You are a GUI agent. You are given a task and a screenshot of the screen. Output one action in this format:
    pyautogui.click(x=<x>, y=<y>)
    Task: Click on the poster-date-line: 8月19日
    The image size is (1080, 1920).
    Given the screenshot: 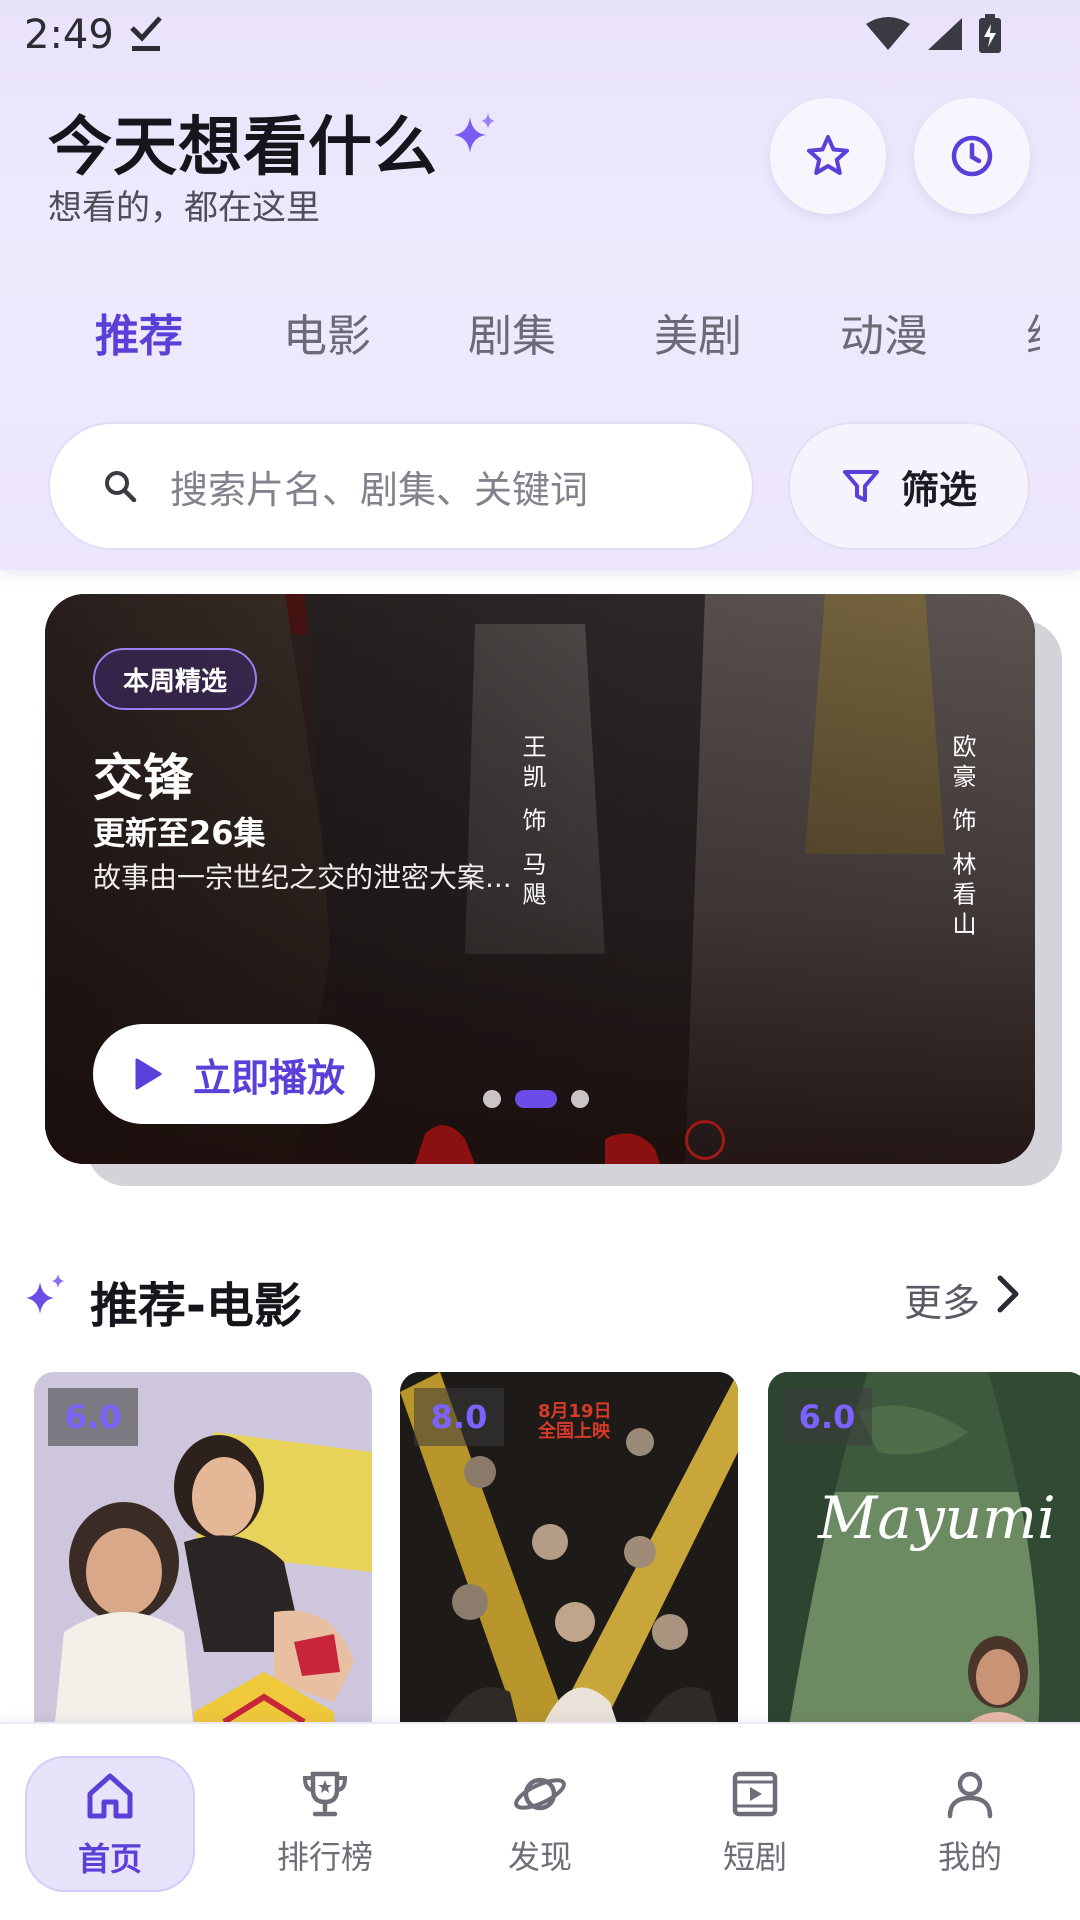 What is the action you would take?
    pyautogui.click(x=575, y=1411)
    